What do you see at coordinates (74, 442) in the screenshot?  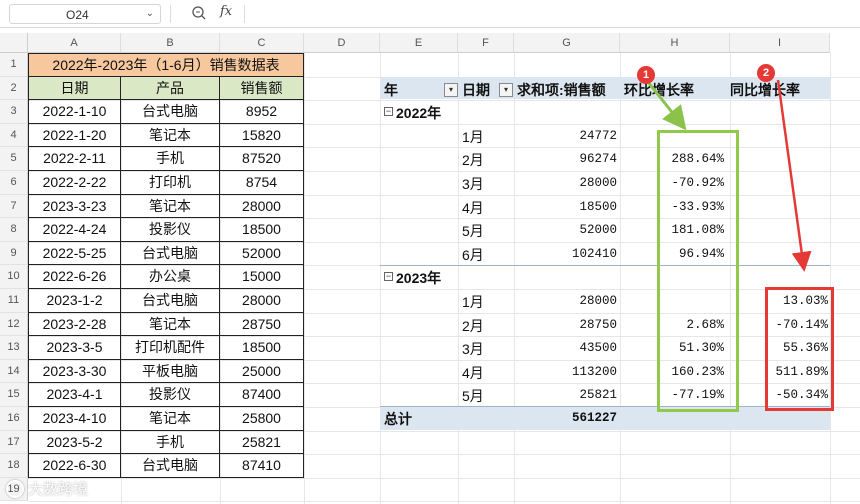 I see `table-cell: 2023-5-2` at bounding box center [74, 442].